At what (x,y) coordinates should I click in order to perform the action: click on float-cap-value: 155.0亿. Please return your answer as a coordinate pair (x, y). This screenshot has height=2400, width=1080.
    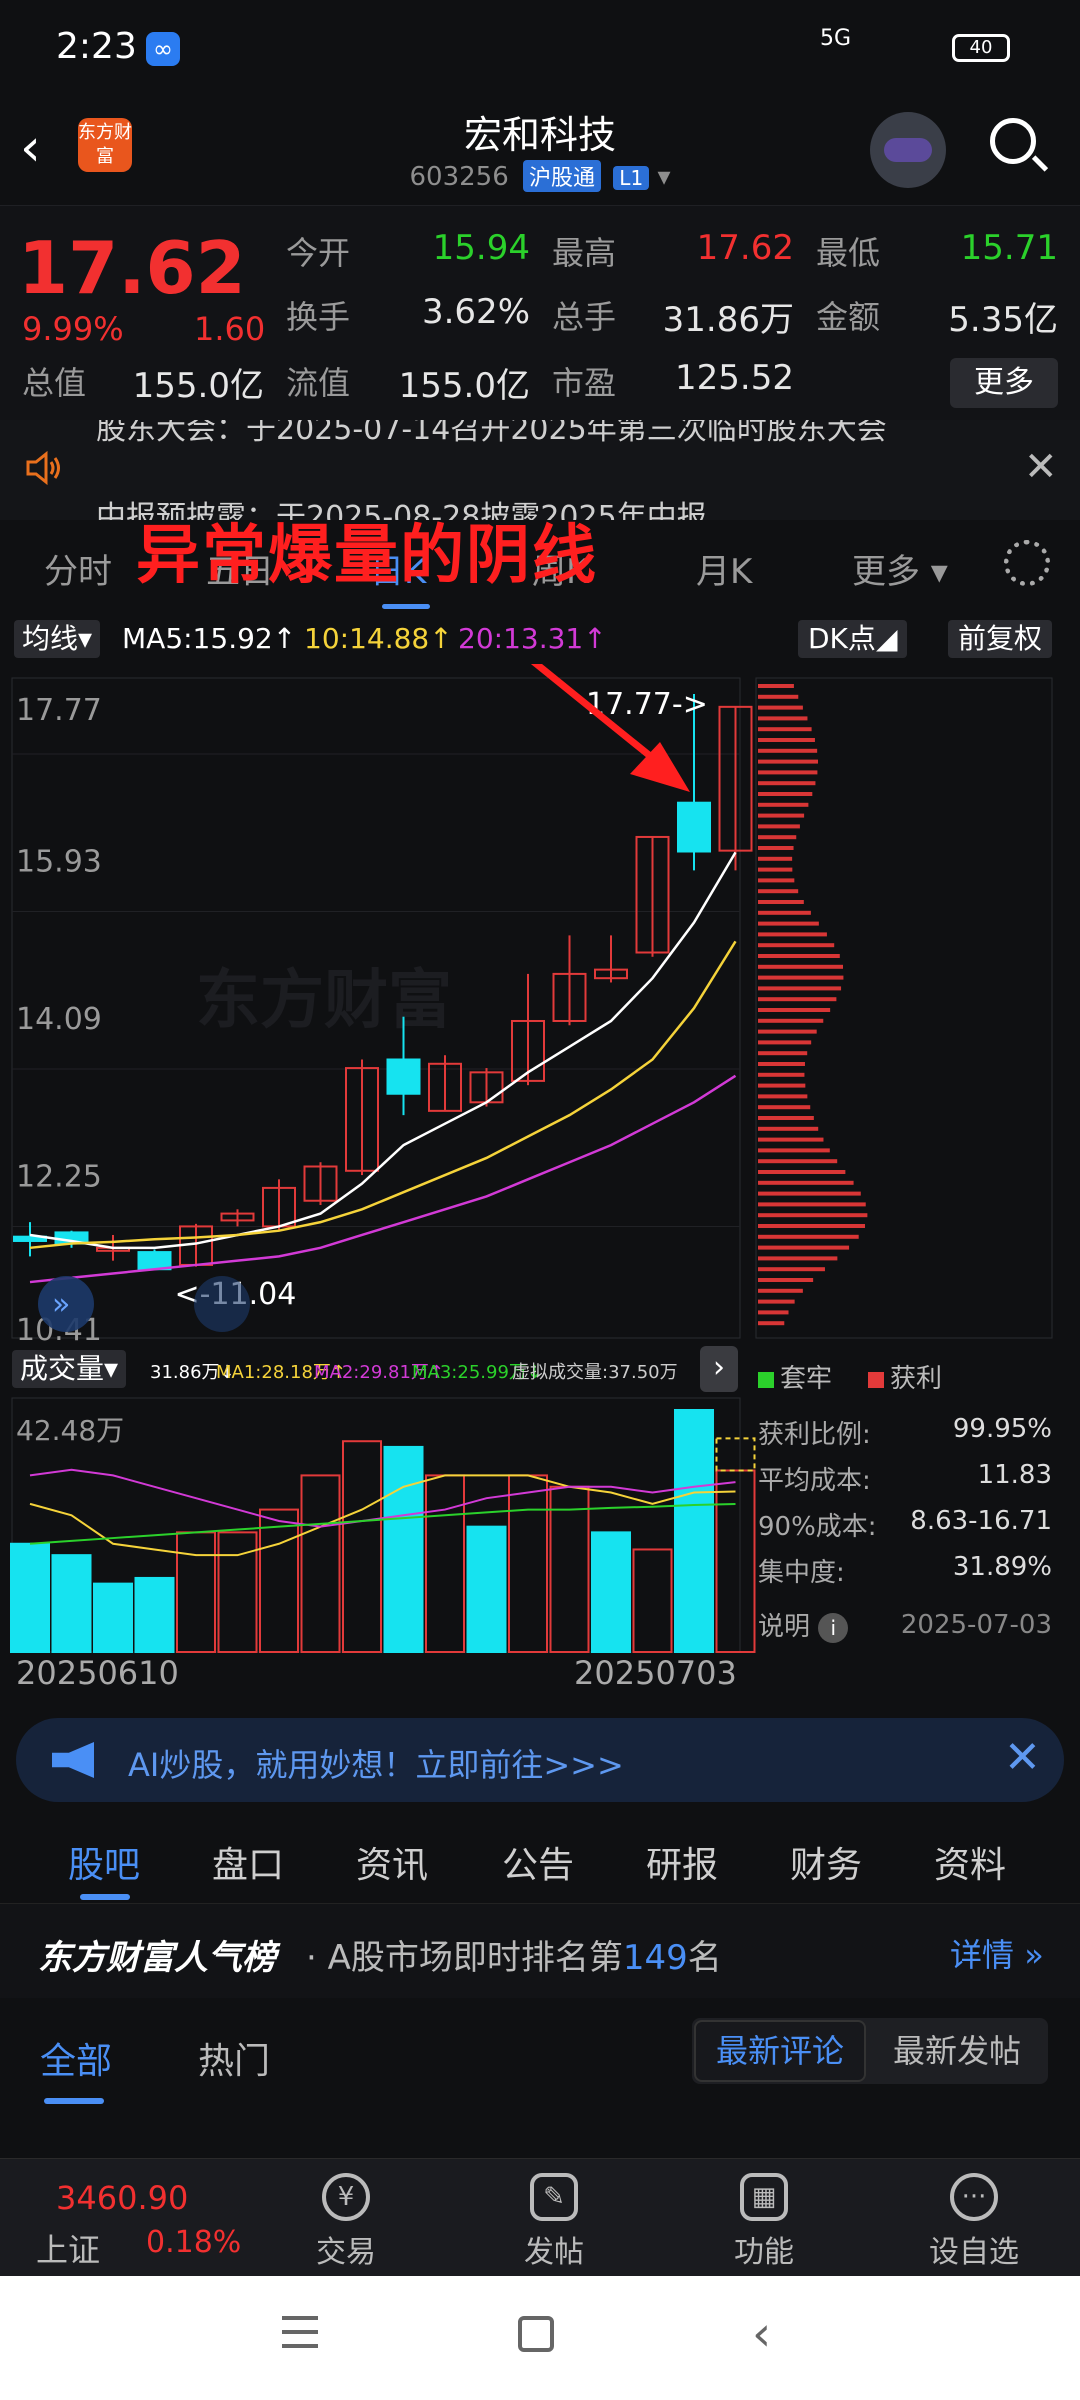
    Looking at the image, I should click on (464, 386).